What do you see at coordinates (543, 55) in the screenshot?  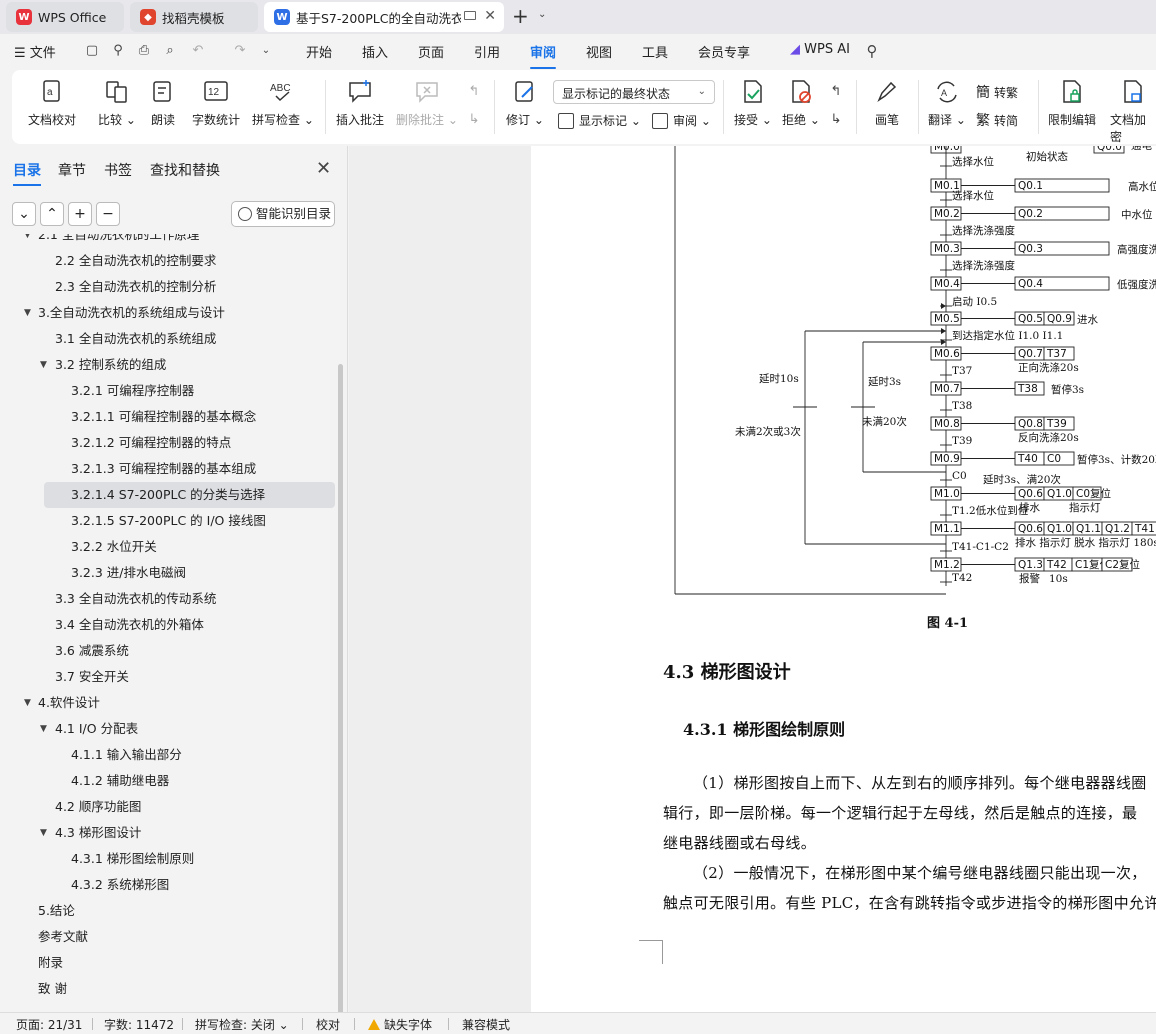 I see `menu-review: 审阅` at bounding box center [543, 55].